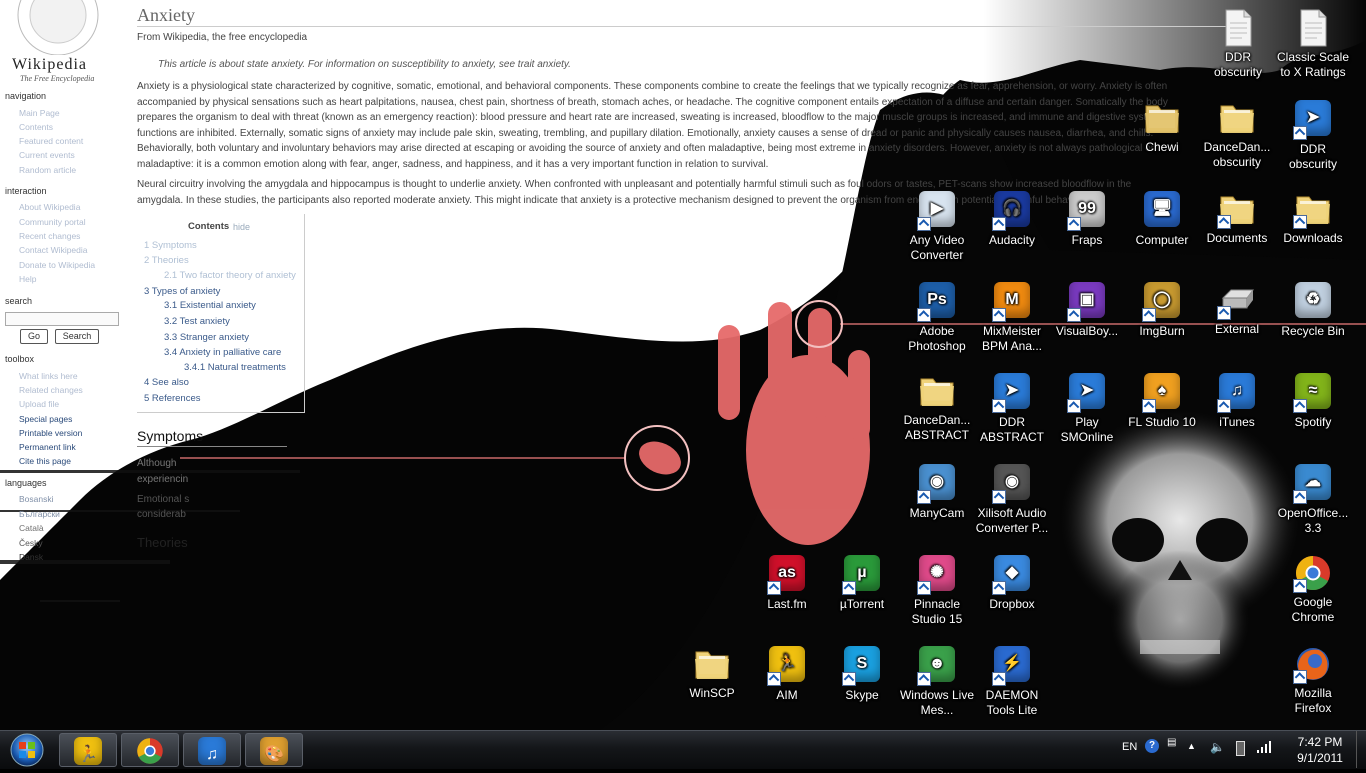 Image resolution: width=1366 pixels, height=773 pixels. Describe the element at coordinates (1237, 134) in the screenshot. I see `desktop-icon: DanceDan... obscurity` at that location.